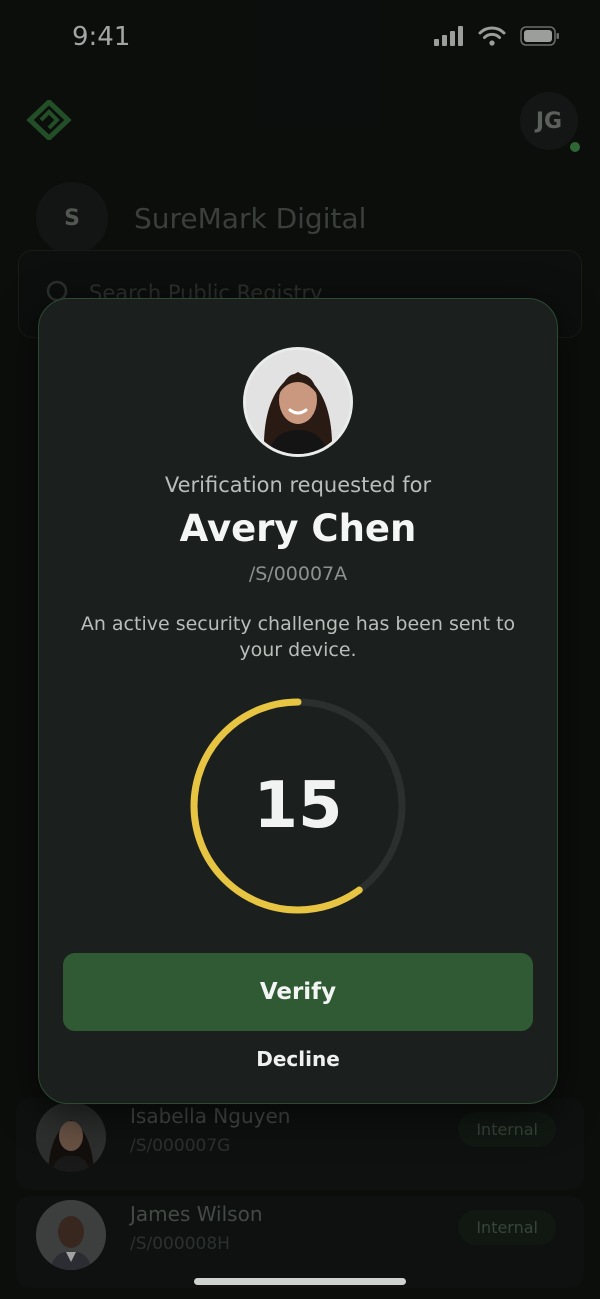 This screenshot has height=1299, width=600. I want to click on requester-id: /S/00007A, so click(298, 574).